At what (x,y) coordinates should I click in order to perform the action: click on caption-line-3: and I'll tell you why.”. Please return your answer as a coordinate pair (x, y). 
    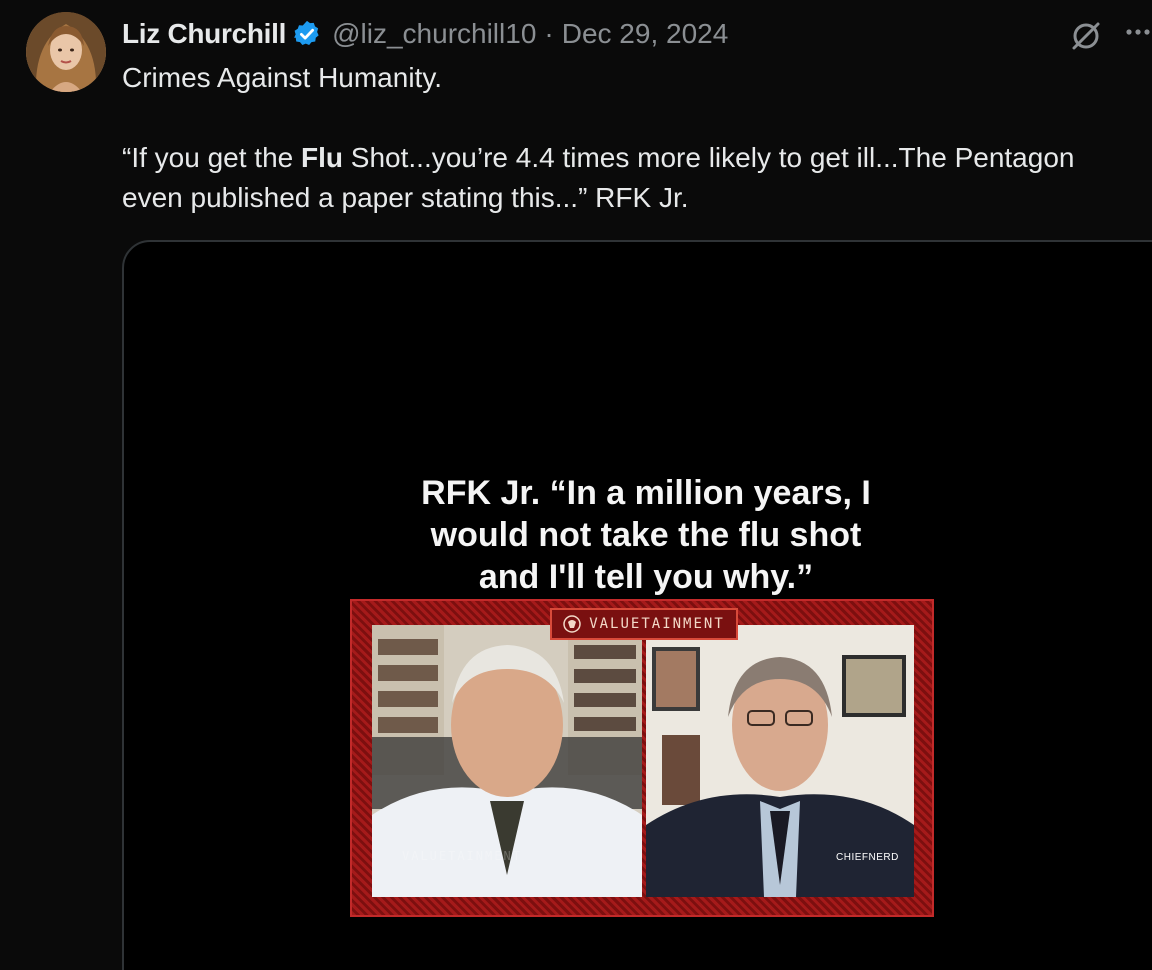
    Looking at the image, I should click on (646, 577).